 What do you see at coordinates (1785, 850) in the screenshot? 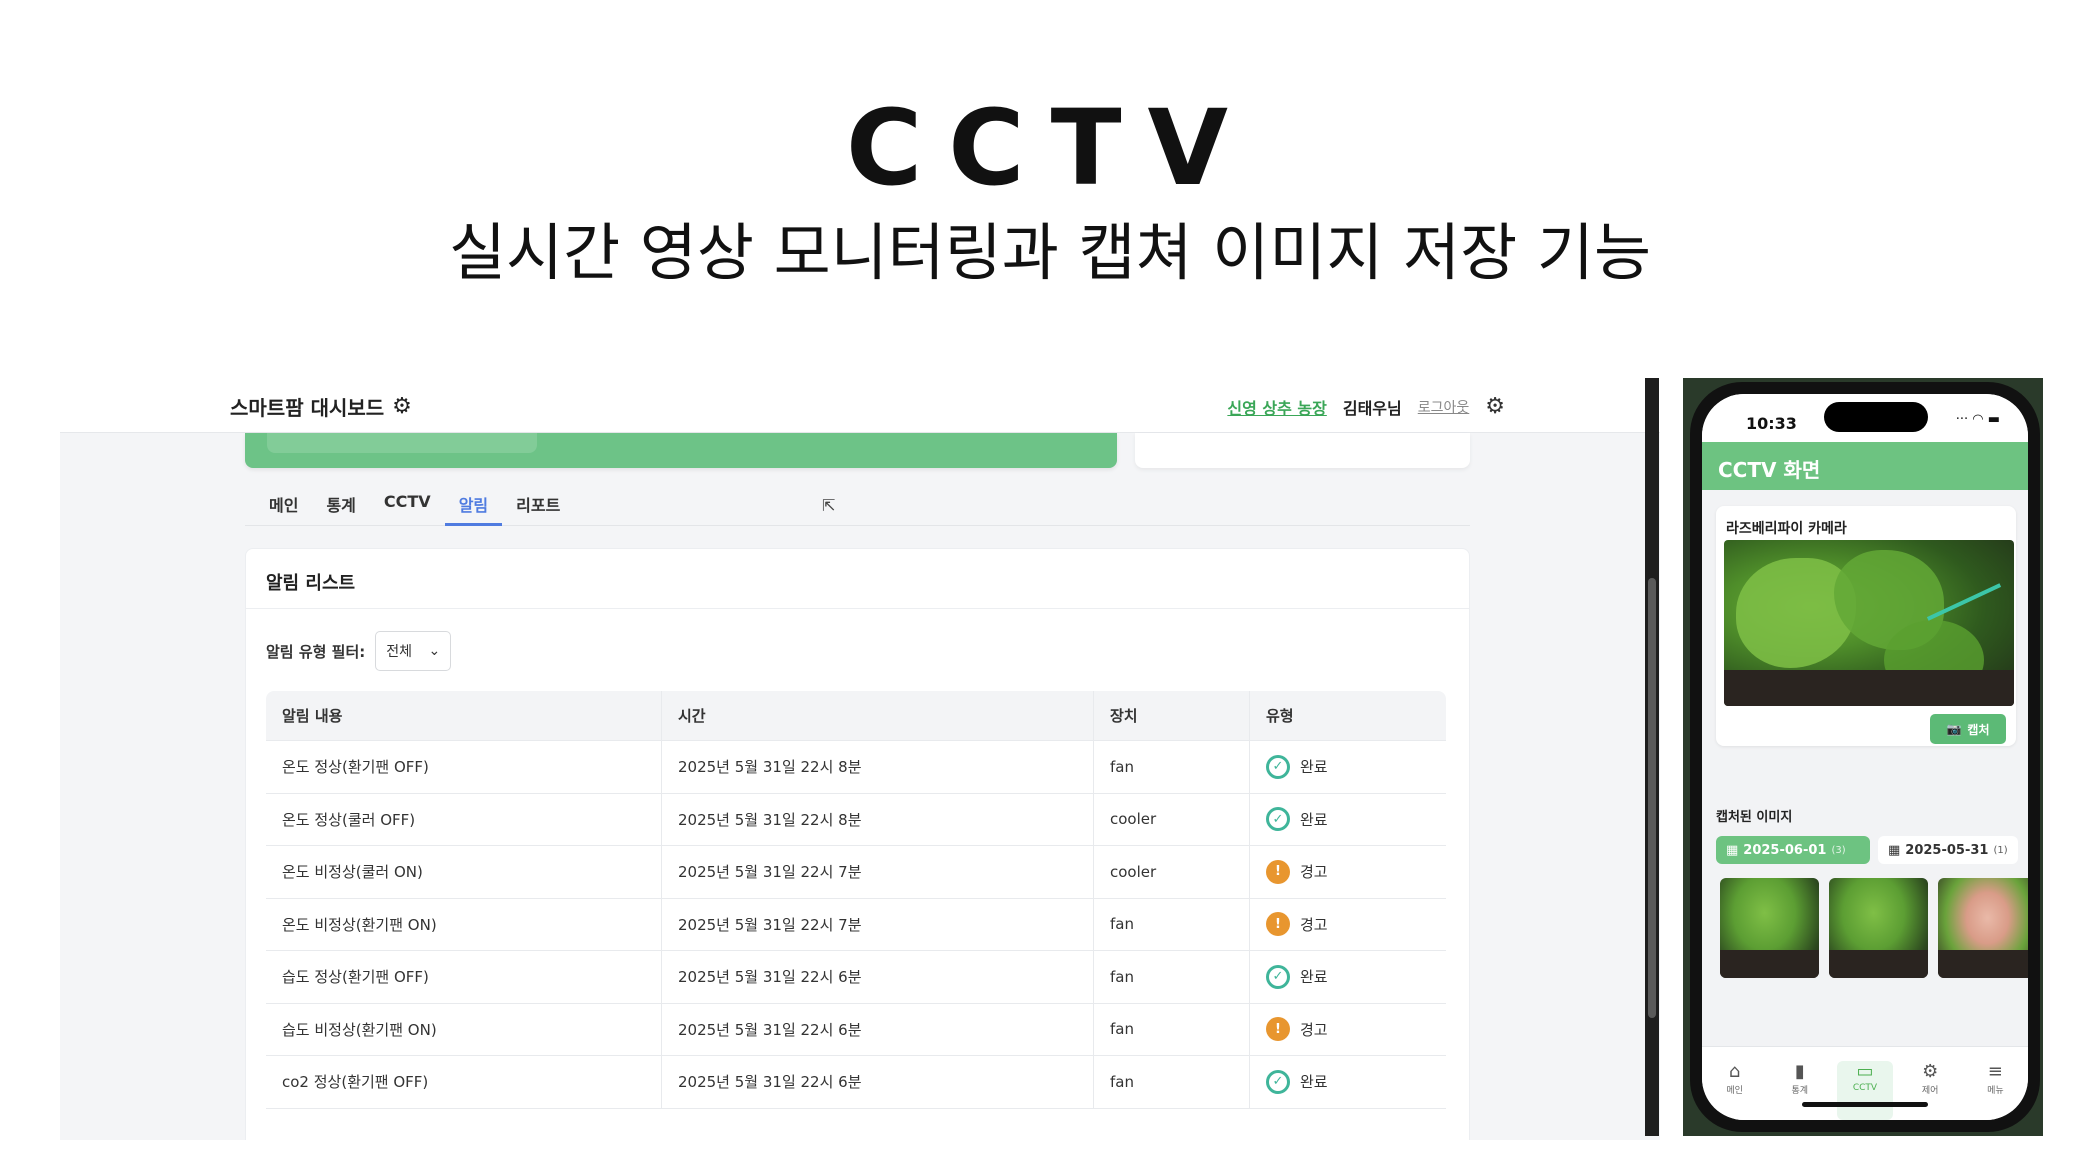
I see `date-chip-date: 2025-06-01` at bounding box center [1785, 850].